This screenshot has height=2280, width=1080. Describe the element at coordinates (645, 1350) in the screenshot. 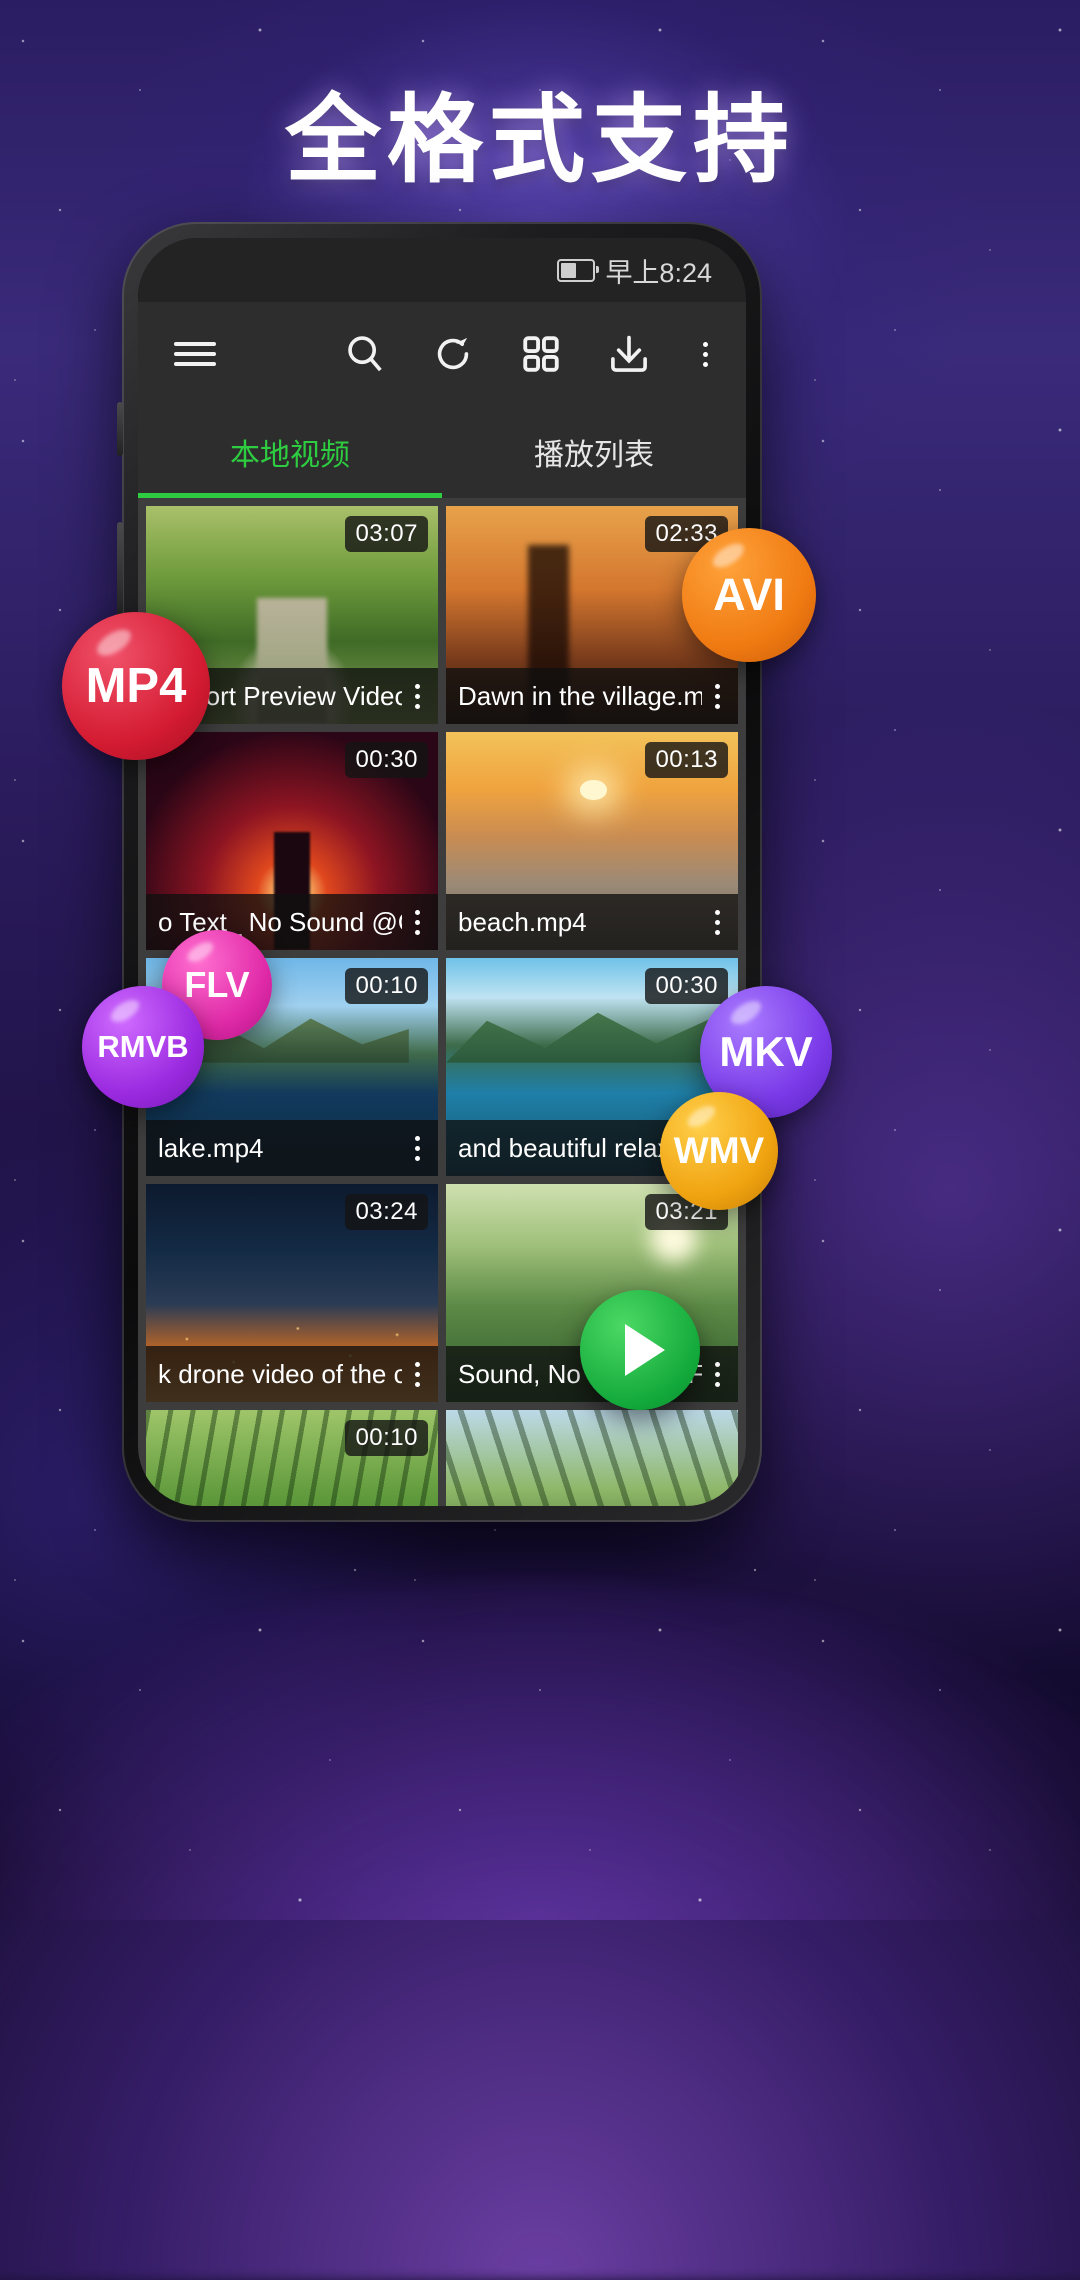

I see `play-icon` at that location.